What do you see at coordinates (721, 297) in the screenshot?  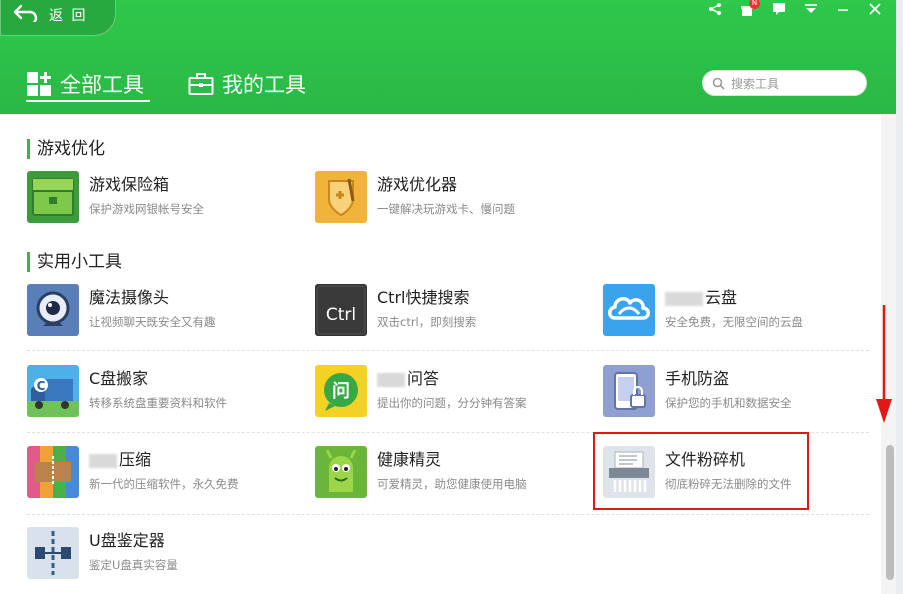 I see `tool-name-text: 云盘` at bounding box center [721, 297].